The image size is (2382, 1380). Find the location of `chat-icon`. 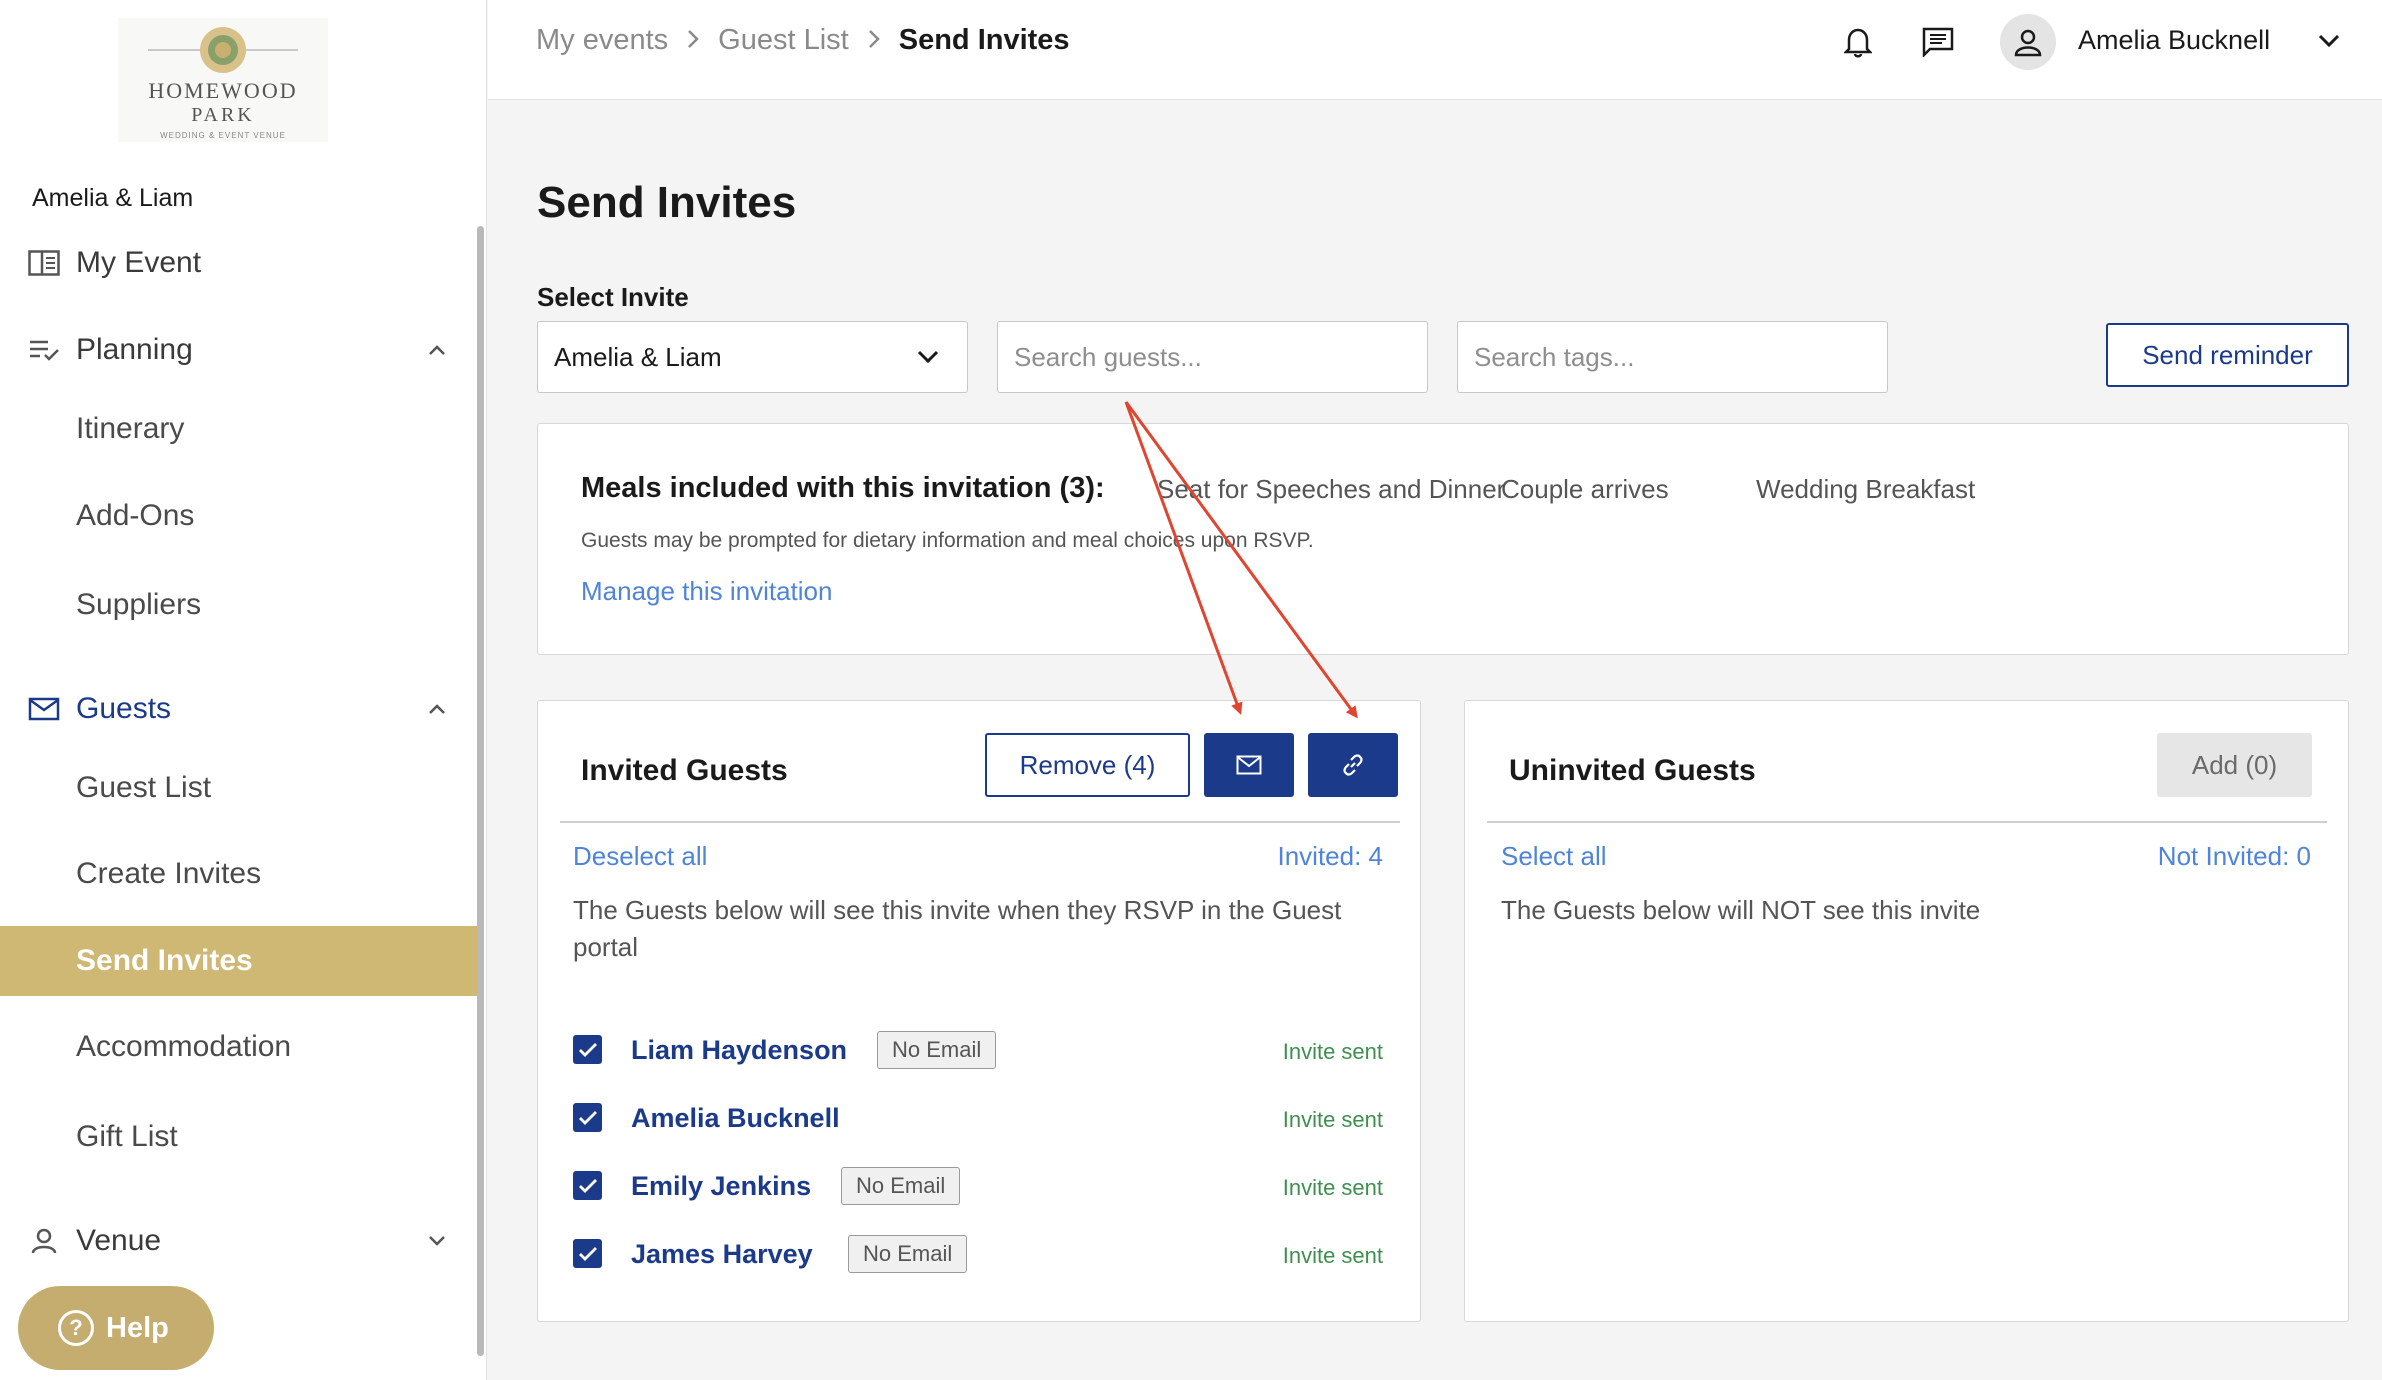

chat-icon is located at coordinates (1938, 42).